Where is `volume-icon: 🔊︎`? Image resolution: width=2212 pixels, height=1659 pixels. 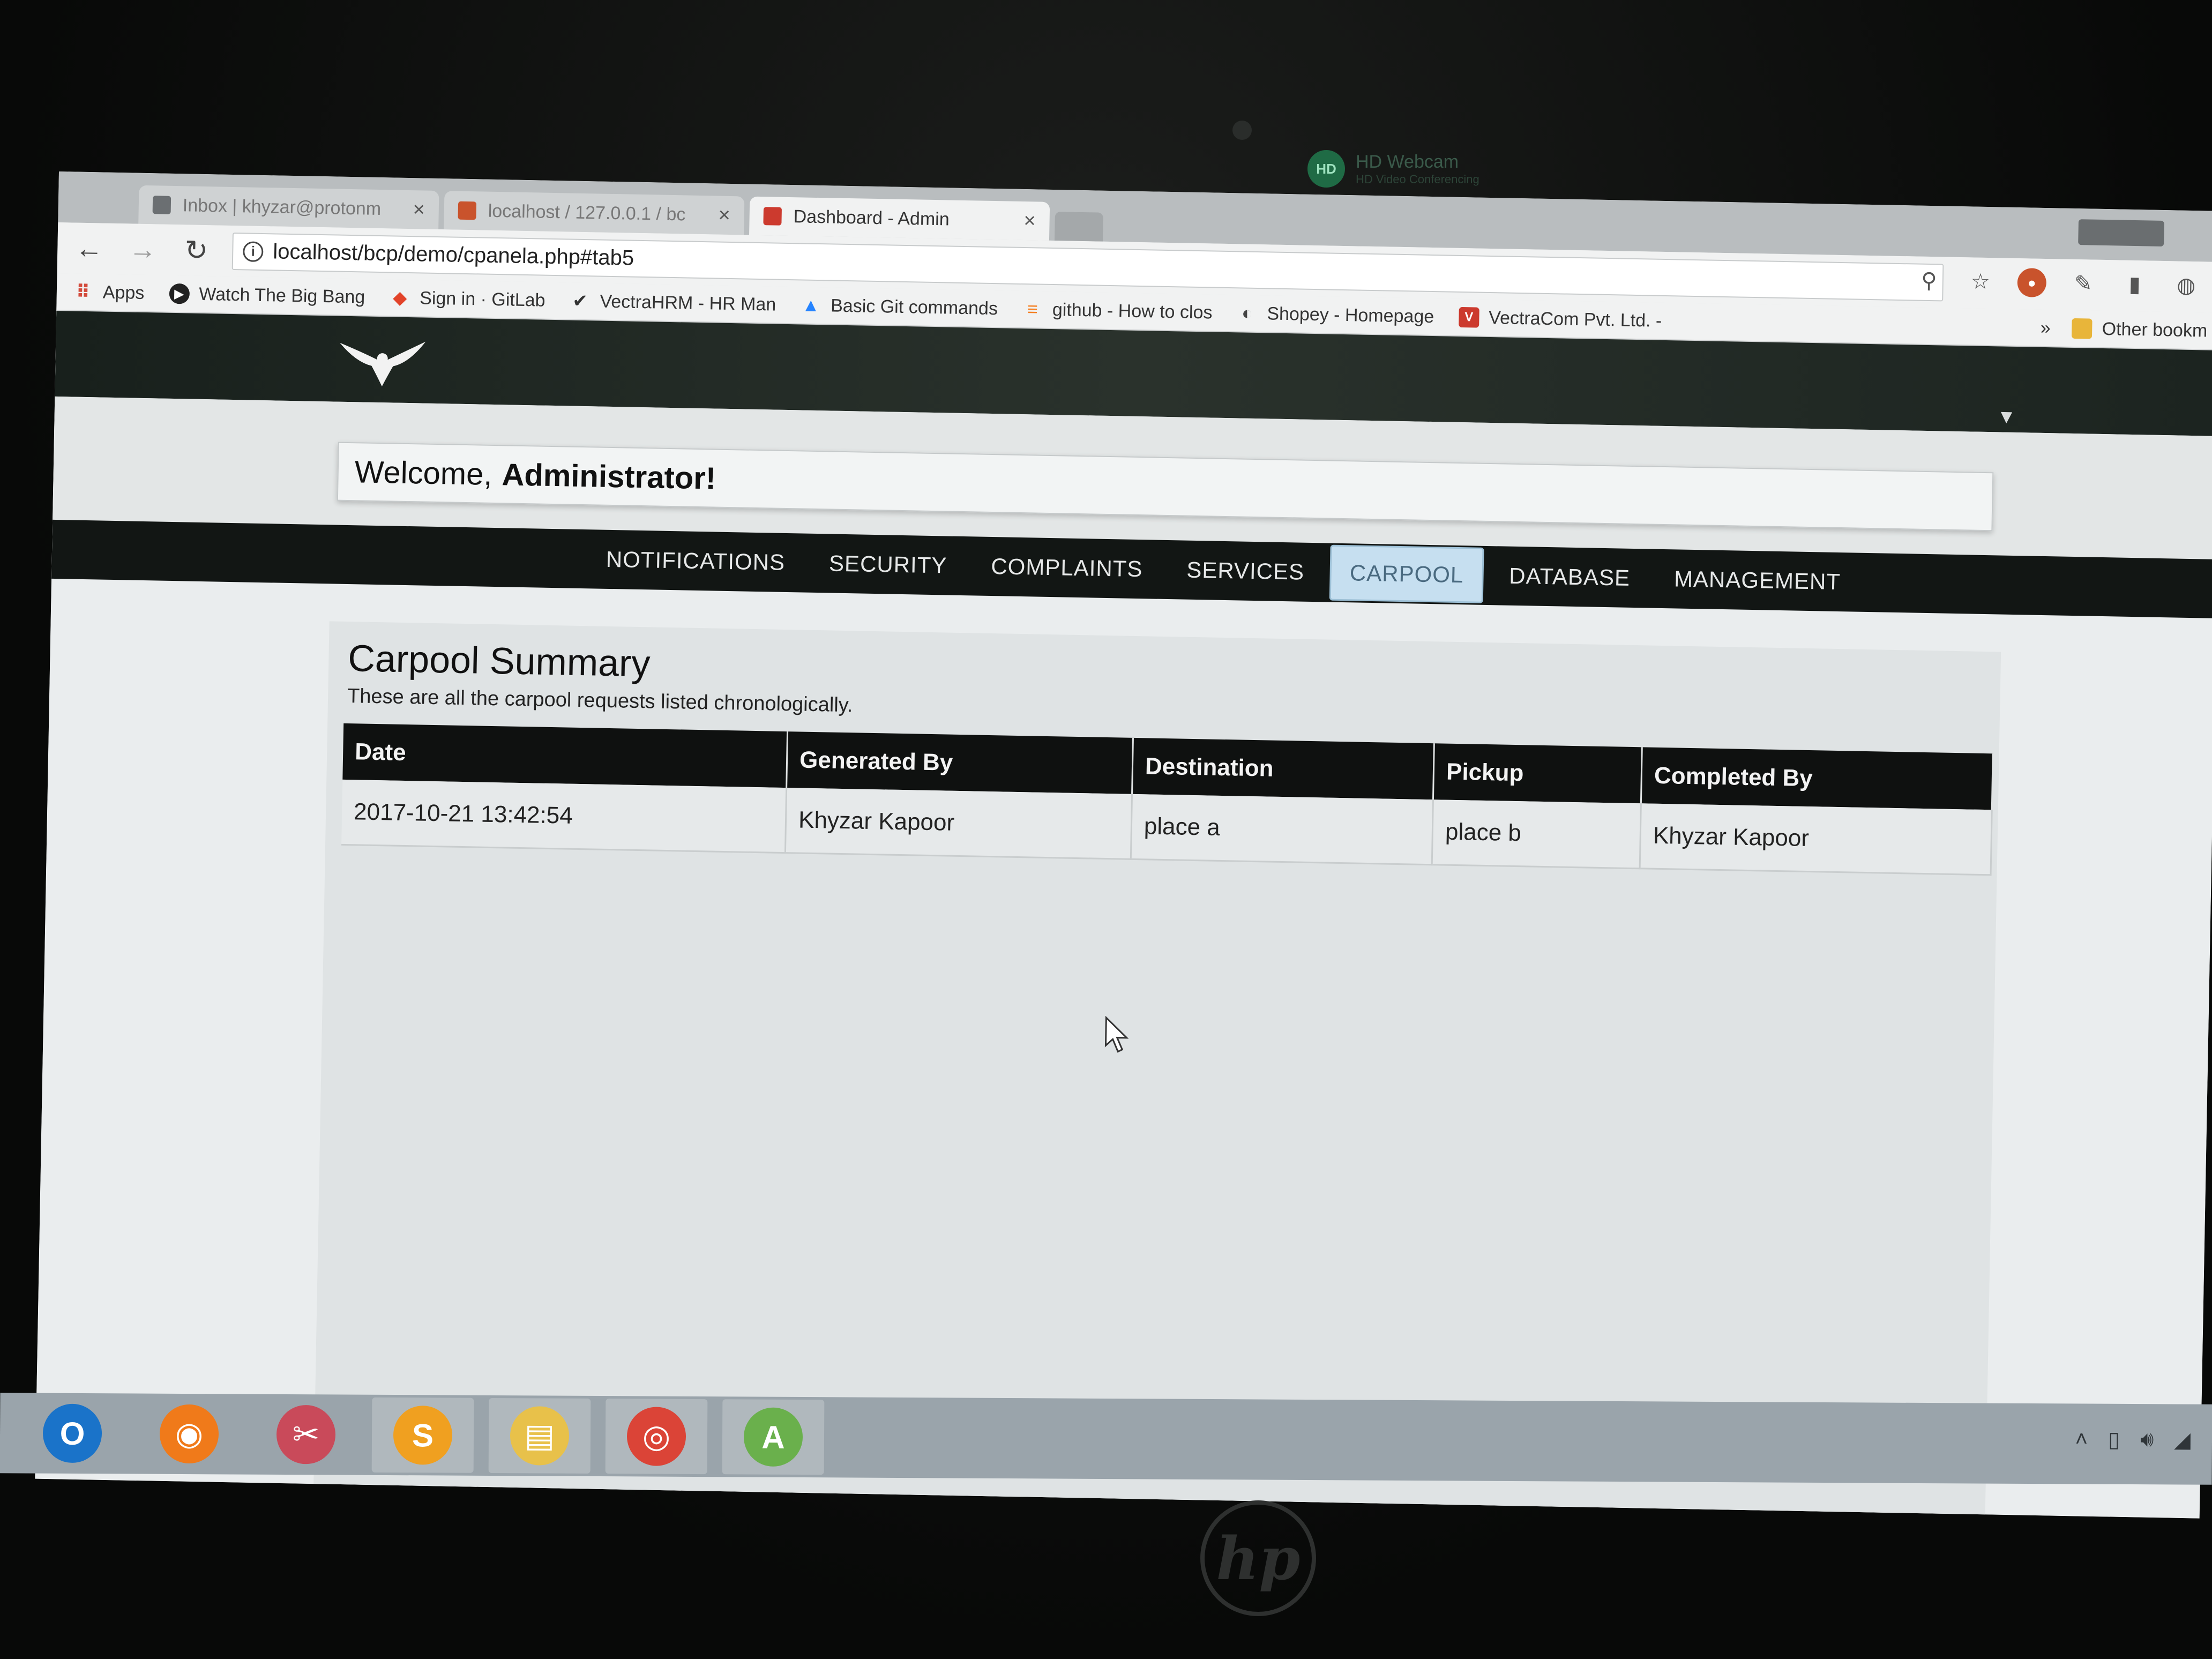 volume-icon: 🔊︎ is located at coordinates (2147, 1440).